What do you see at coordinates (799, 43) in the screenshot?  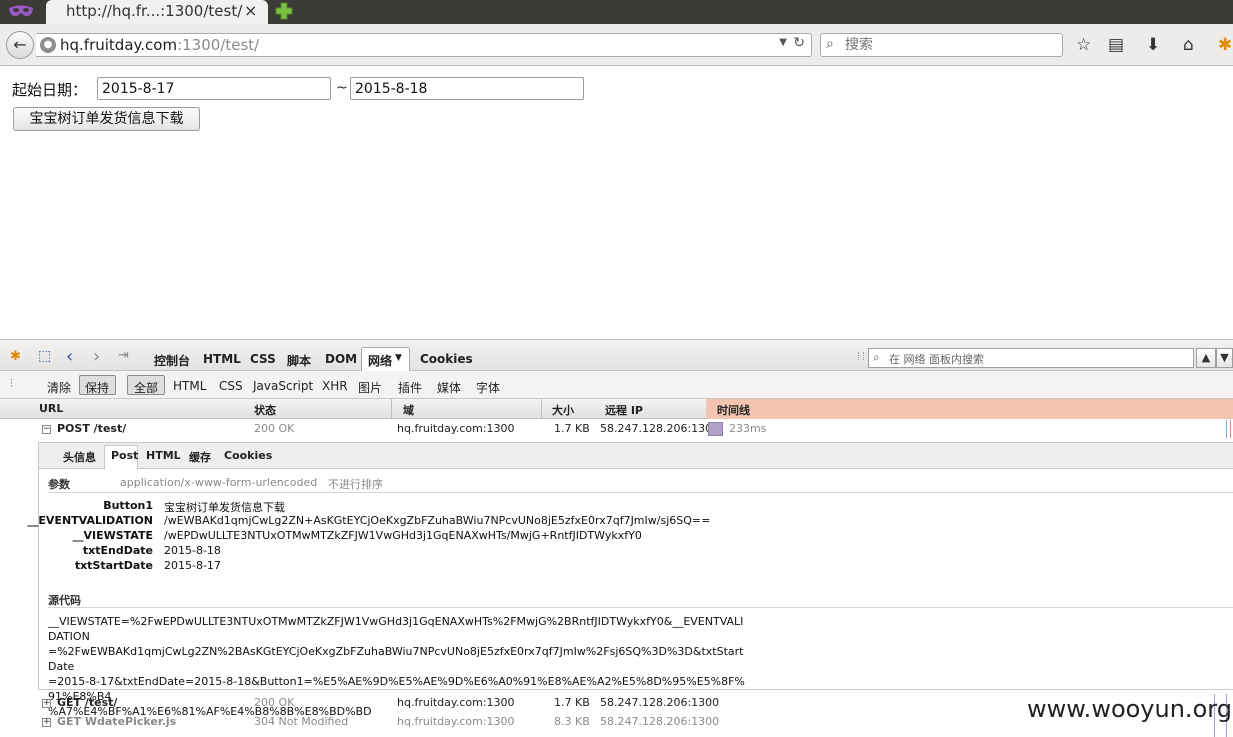 I see `reload-icon: ↻` at bounding box center [799, 43].